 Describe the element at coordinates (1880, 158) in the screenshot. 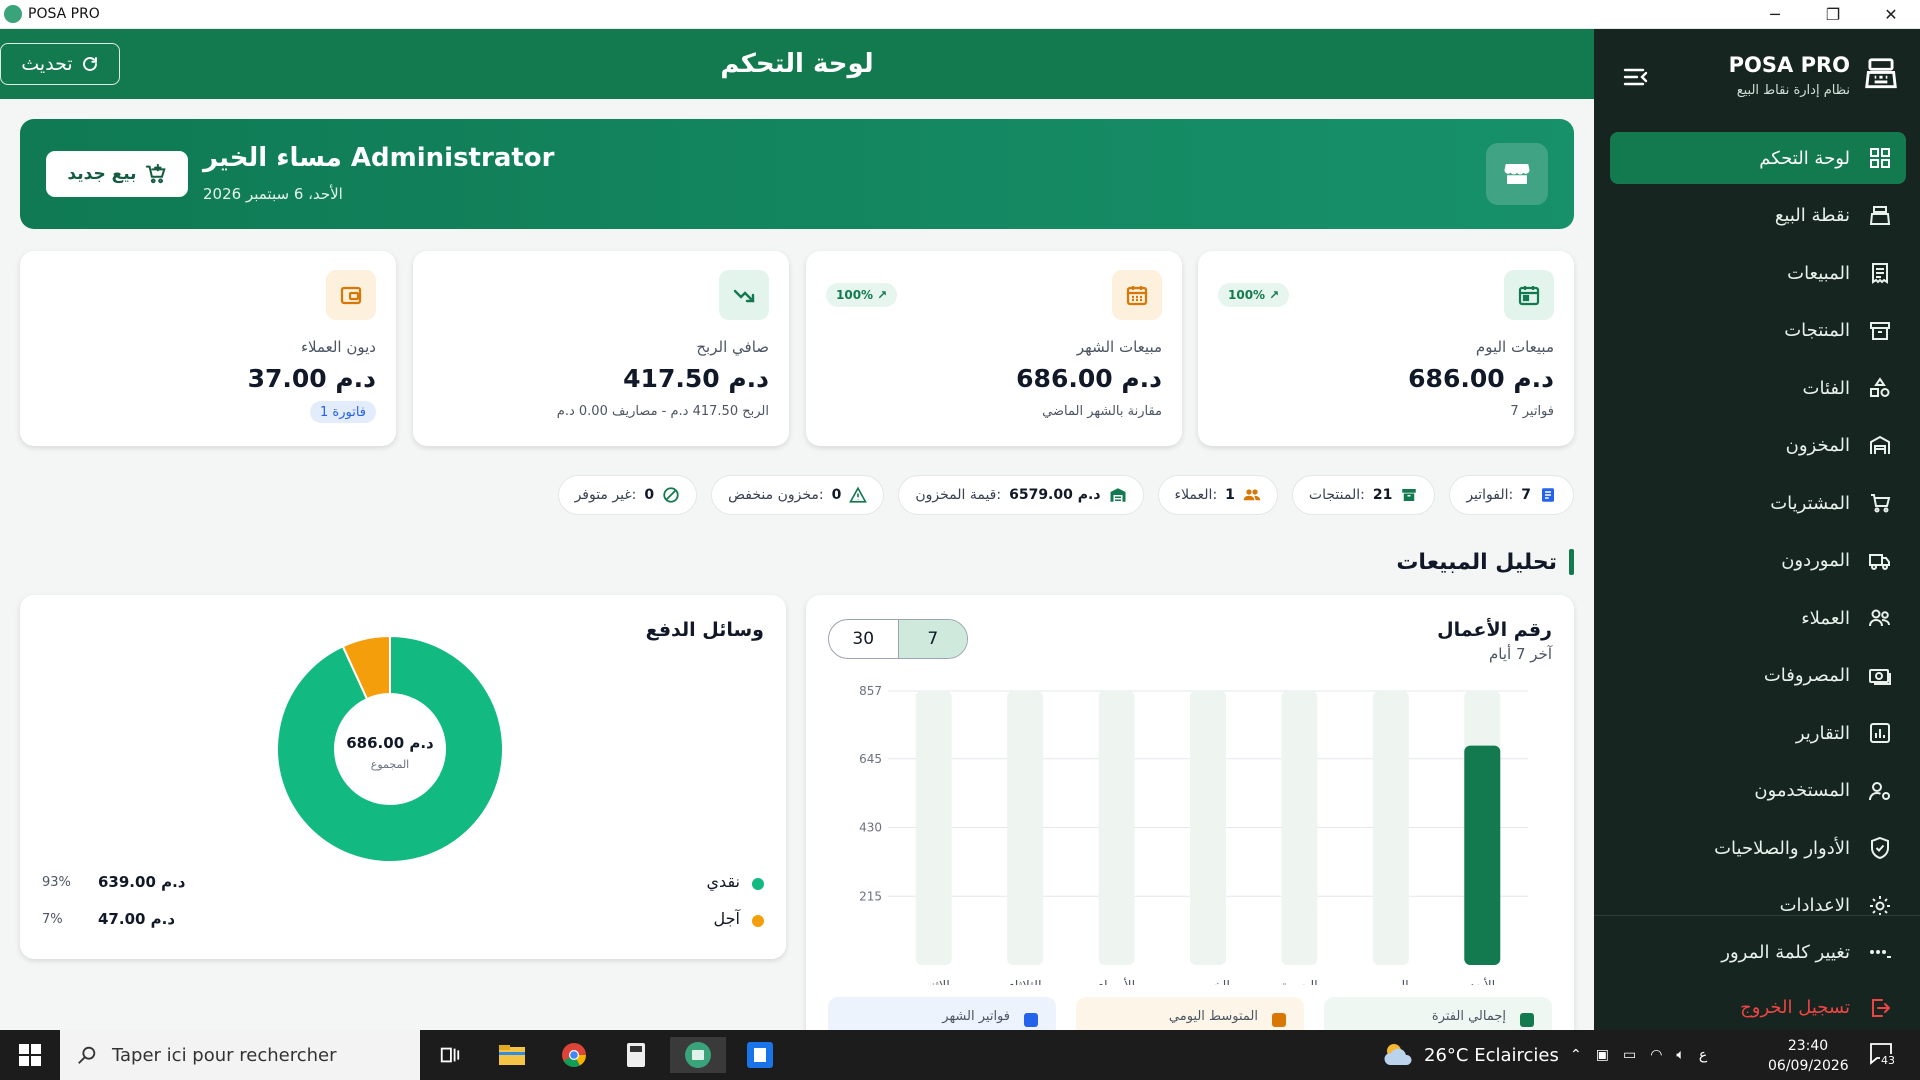

I see `dashboard-icon` at that location.